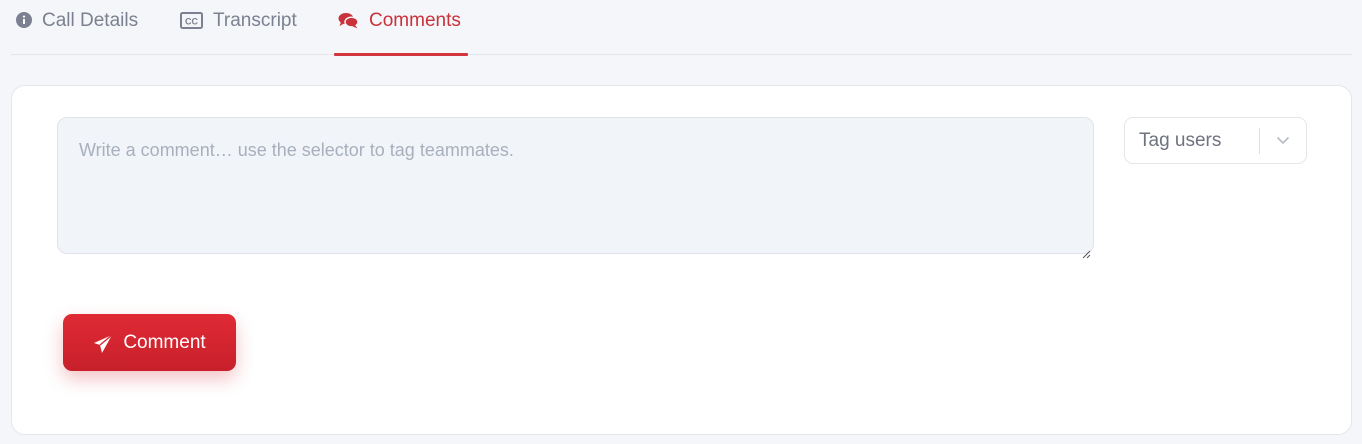  Describe the element at coordinates (103, 343) in the screenshot. I see `paper-plane-icon` at that location.